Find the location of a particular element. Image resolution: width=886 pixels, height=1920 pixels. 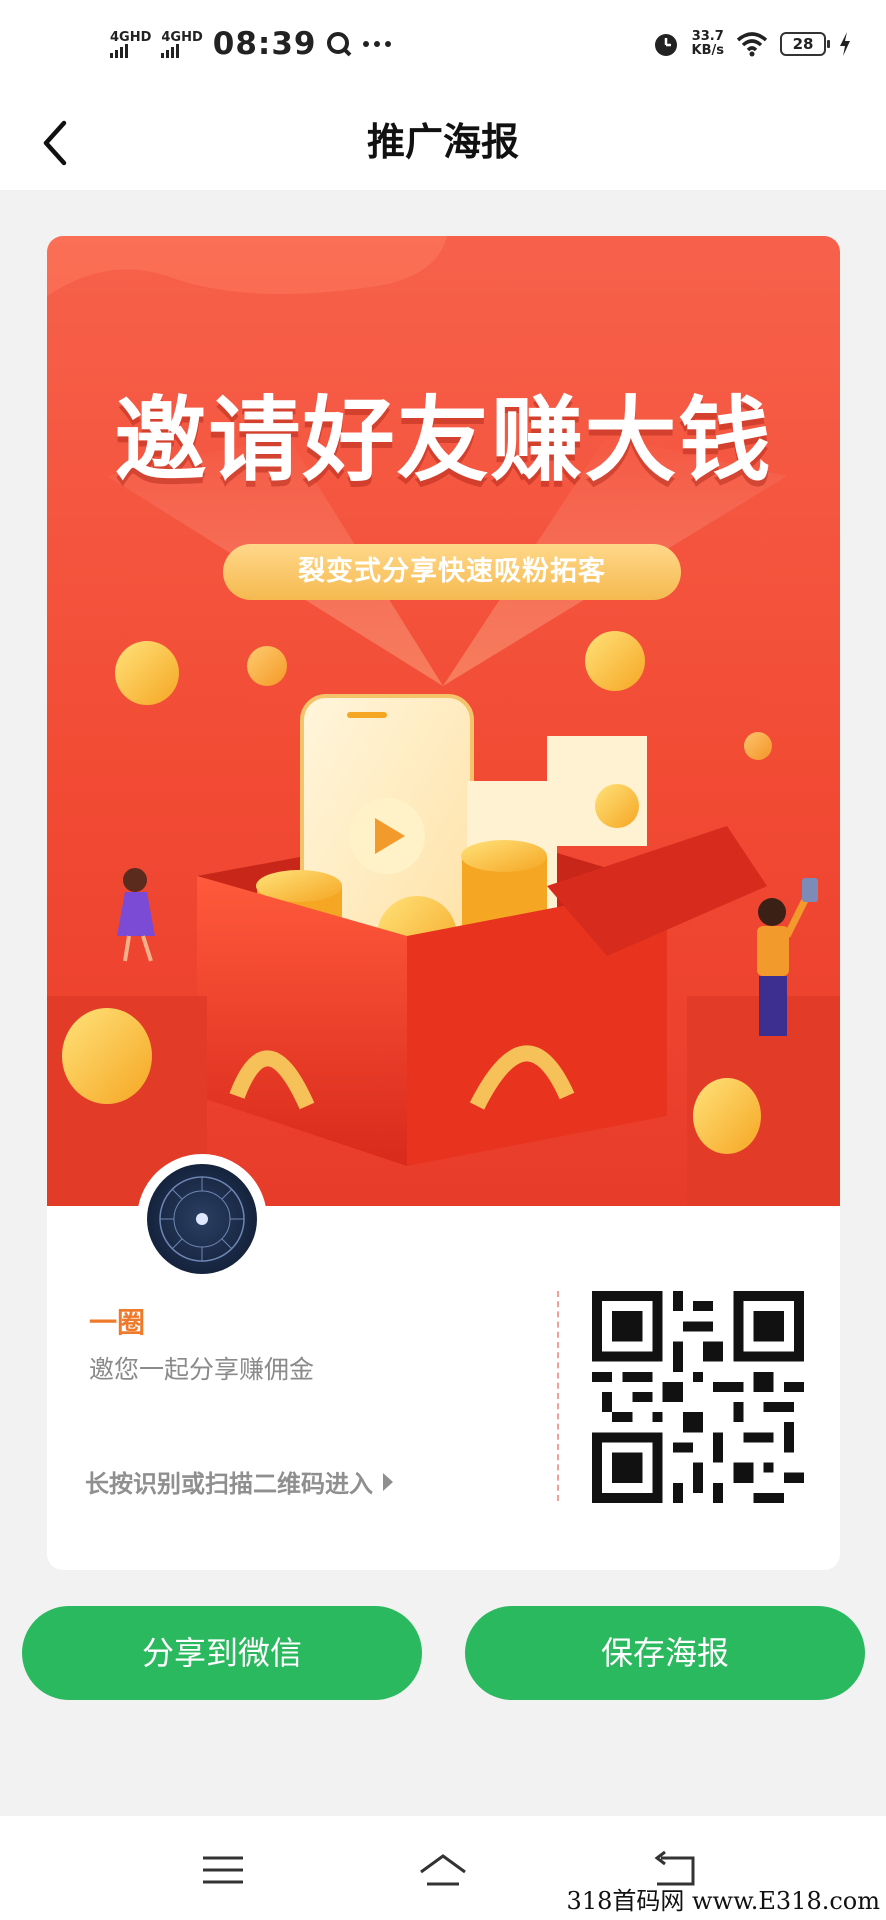

alarm-icon is located at coordinates (665, 45).